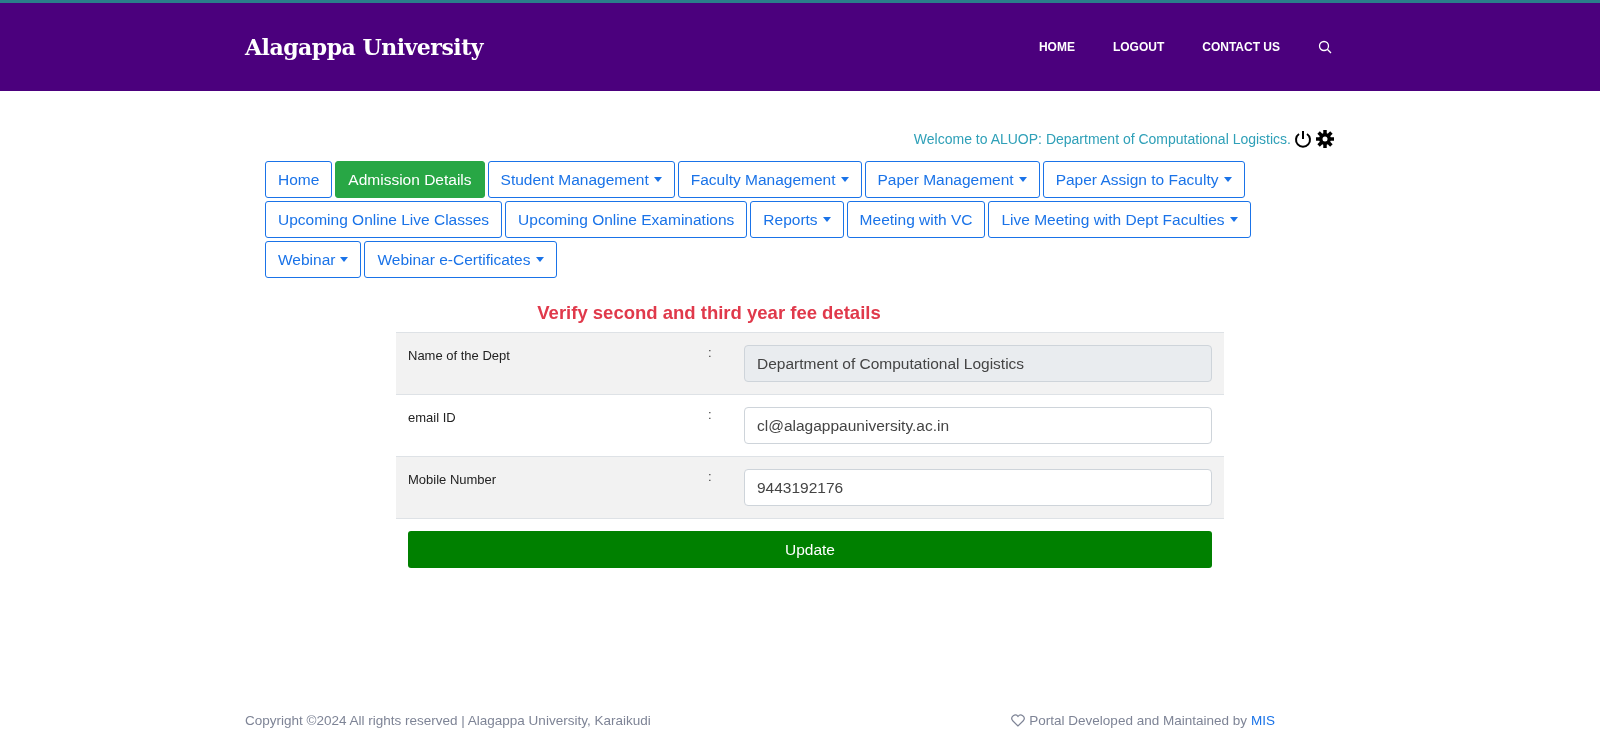  Describe the element at coordinates (952, 179) in the screenshot. I see `menu-tab: Paper Management` at that location.